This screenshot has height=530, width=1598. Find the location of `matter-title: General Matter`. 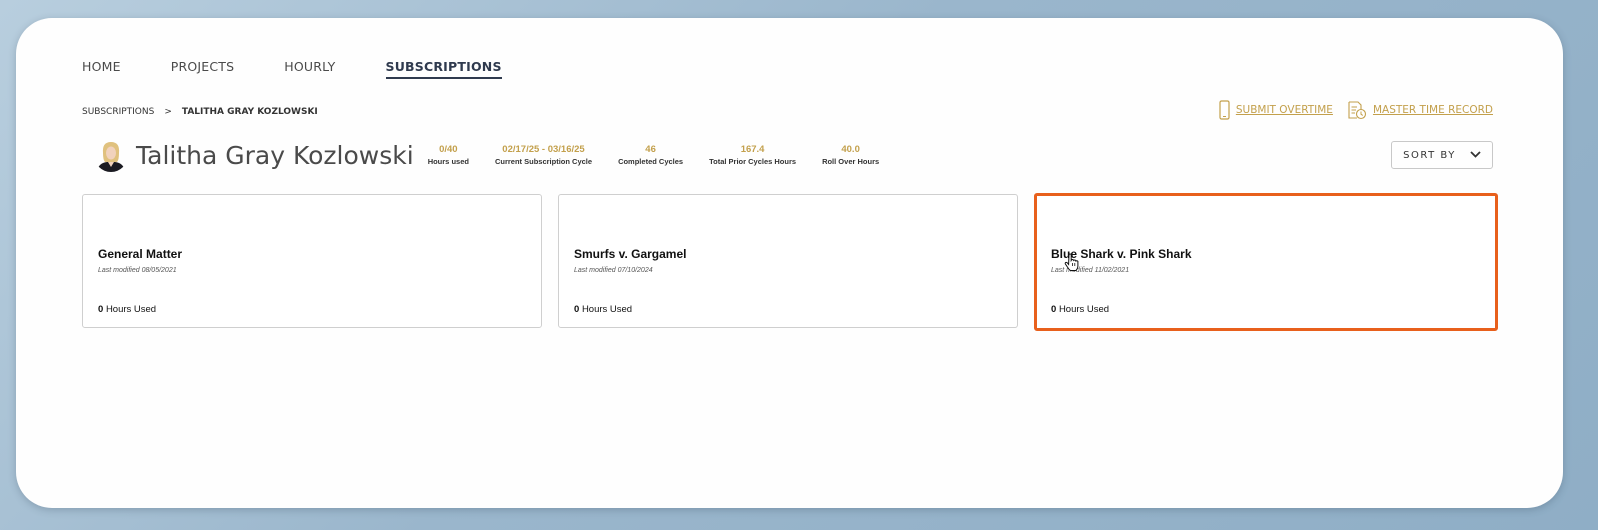

matter-title: General Matter is located at coordinates (140, 254).